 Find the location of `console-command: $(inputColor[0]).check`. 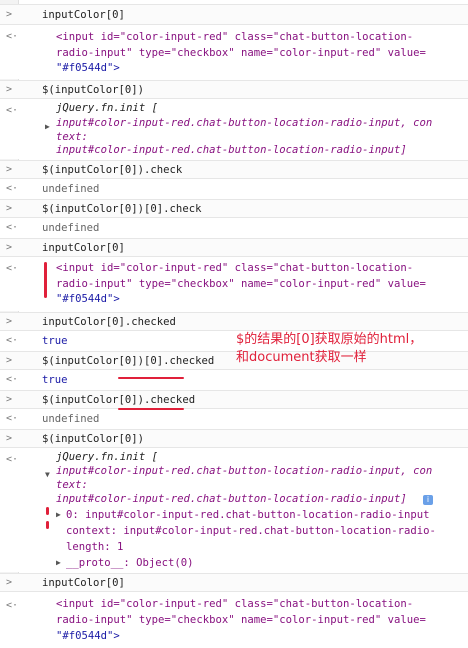

console-command: $(inputColor[0]).check is located at coordinates (112, 170).